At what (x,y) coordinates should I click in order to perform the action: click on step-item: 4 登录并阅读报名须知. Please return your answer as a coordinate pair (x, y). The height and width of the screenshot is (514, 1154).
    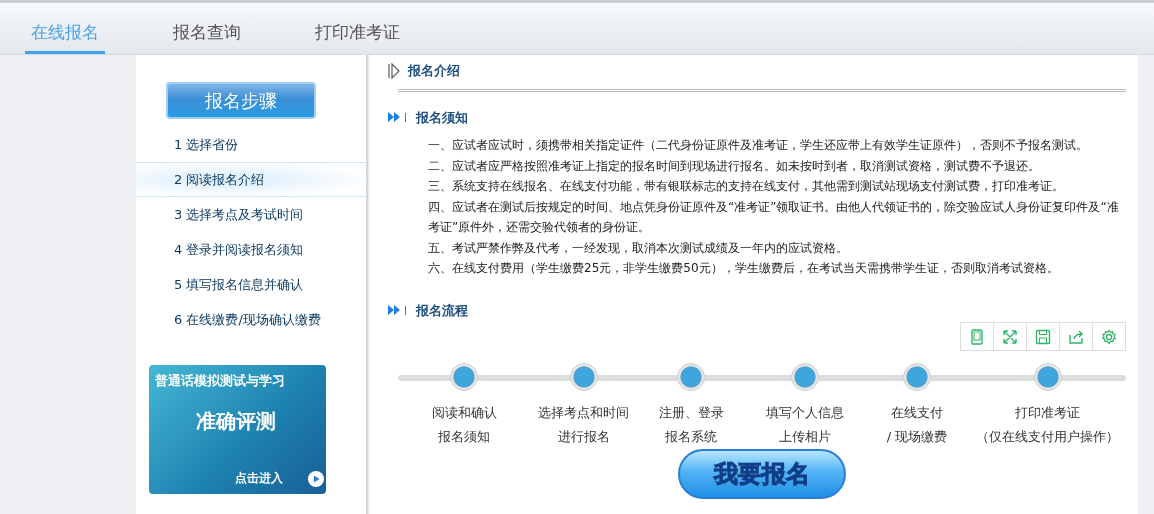
    Looking at the image, I should click on (251, 249).